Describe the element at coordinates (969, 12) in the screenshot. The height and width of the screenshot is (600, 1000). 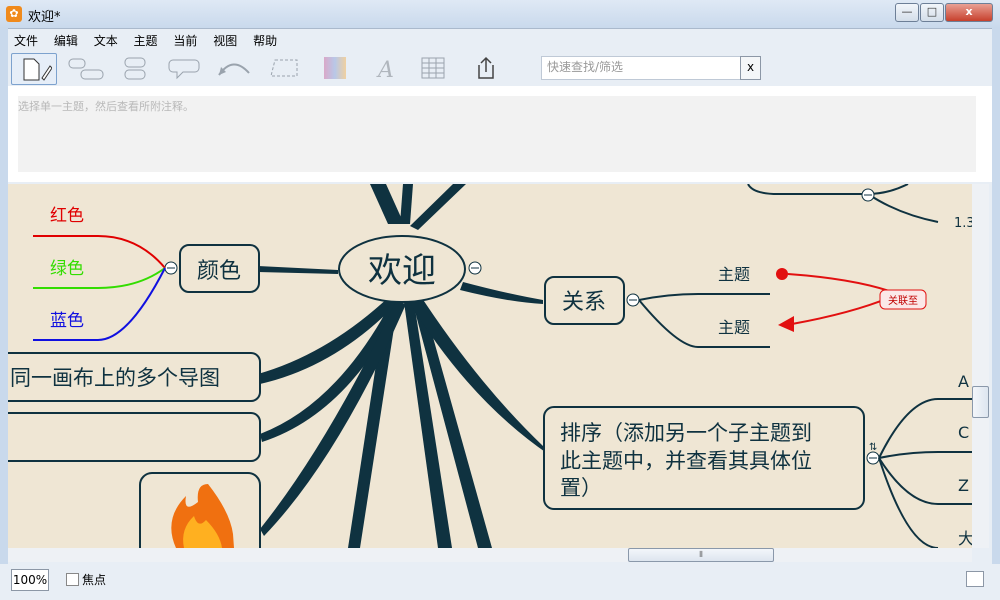
I see `close-button: x` at that location.